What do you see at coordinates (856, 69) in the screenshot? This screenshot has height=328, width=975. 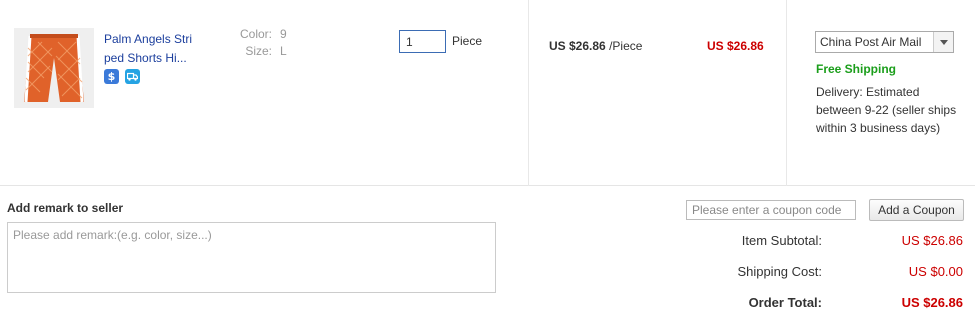 I see `free-shipping-label: Free Shipping` at bounding box center [856, 69].